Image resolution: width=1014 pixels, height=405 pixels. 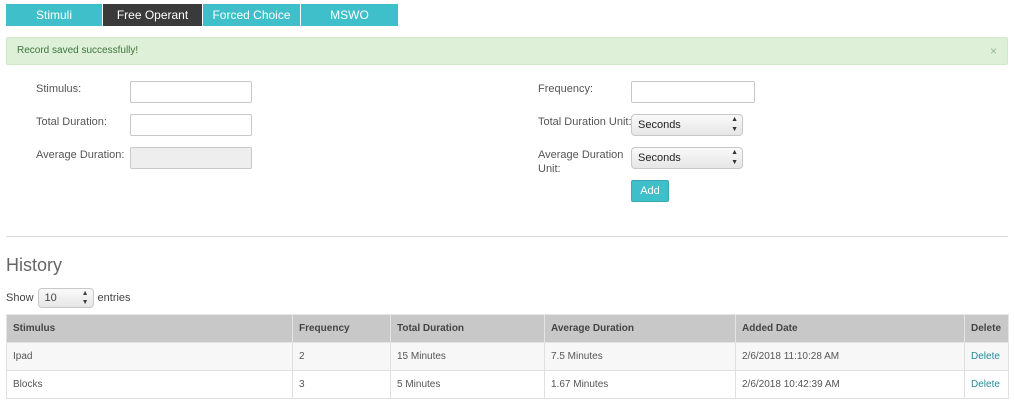 I want to click on close-icon: ×, so click(x=993, y=51).